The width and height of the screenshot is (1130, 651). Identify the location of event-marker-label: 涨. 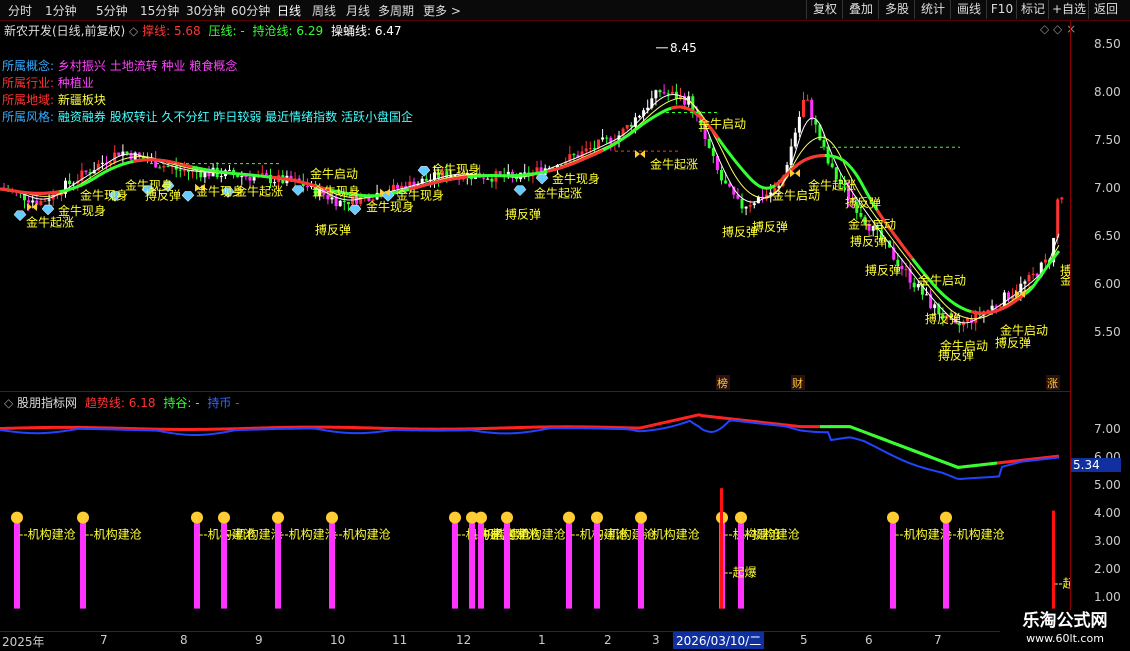
(1052, 383).